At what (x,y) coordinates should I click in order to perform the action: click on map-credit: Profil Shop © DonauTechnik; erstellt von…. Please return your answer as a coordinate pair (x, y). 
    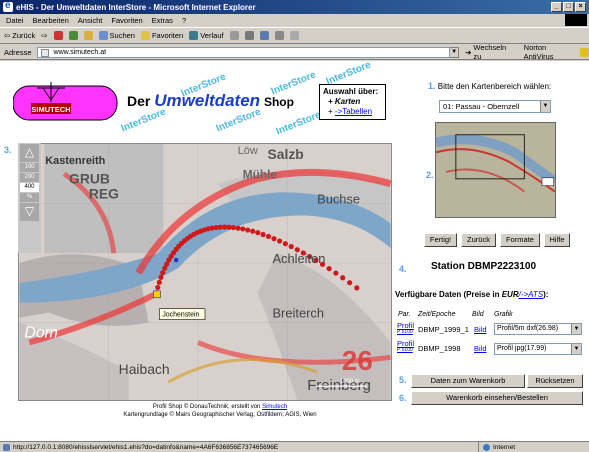
    Looking at the image, I should click on (220, 411).